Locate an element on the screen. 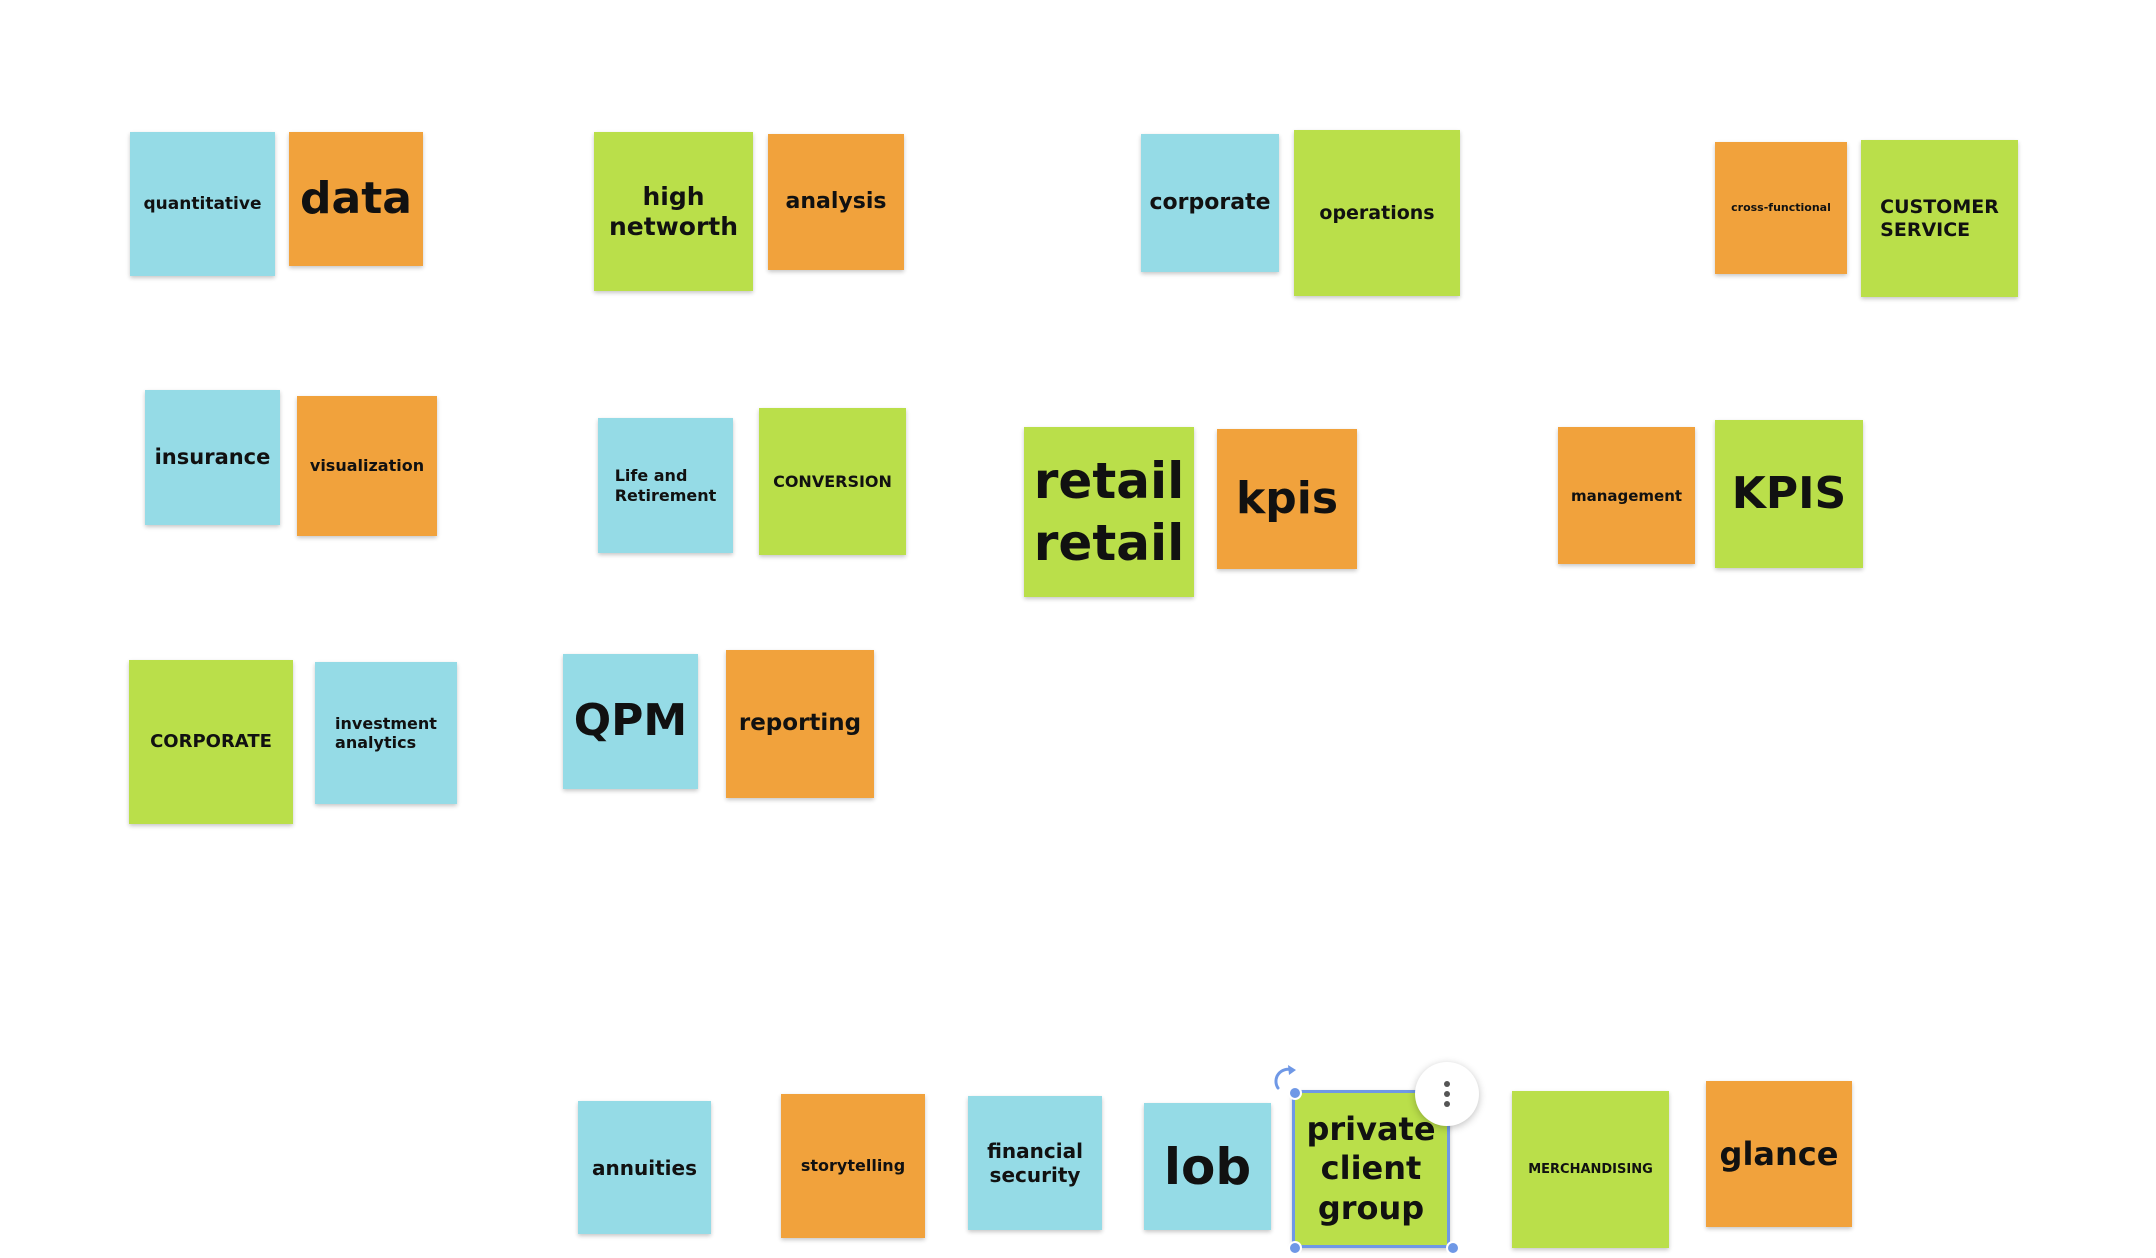 The width and height of the screenshot is (2156, 1258). sticky-note-text: annuities is located at coordinates (644, 1167).